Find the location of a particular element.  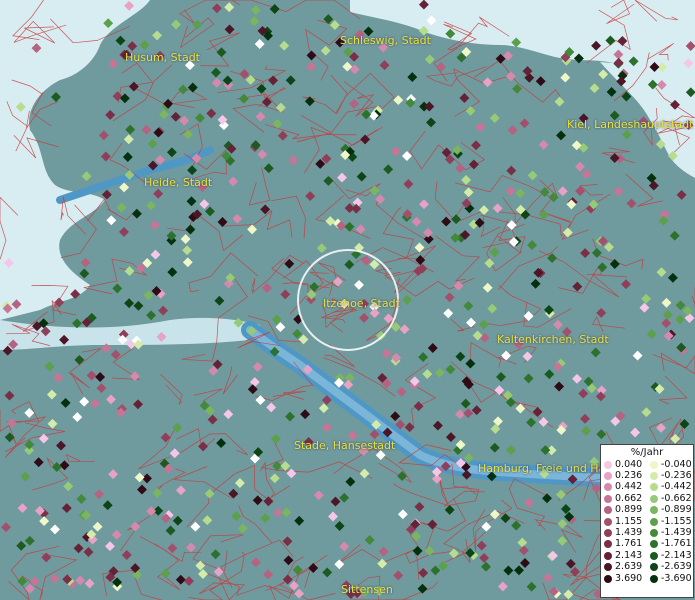

legend-row: 3.690 -3.690 is located at coordinates (647, 578).